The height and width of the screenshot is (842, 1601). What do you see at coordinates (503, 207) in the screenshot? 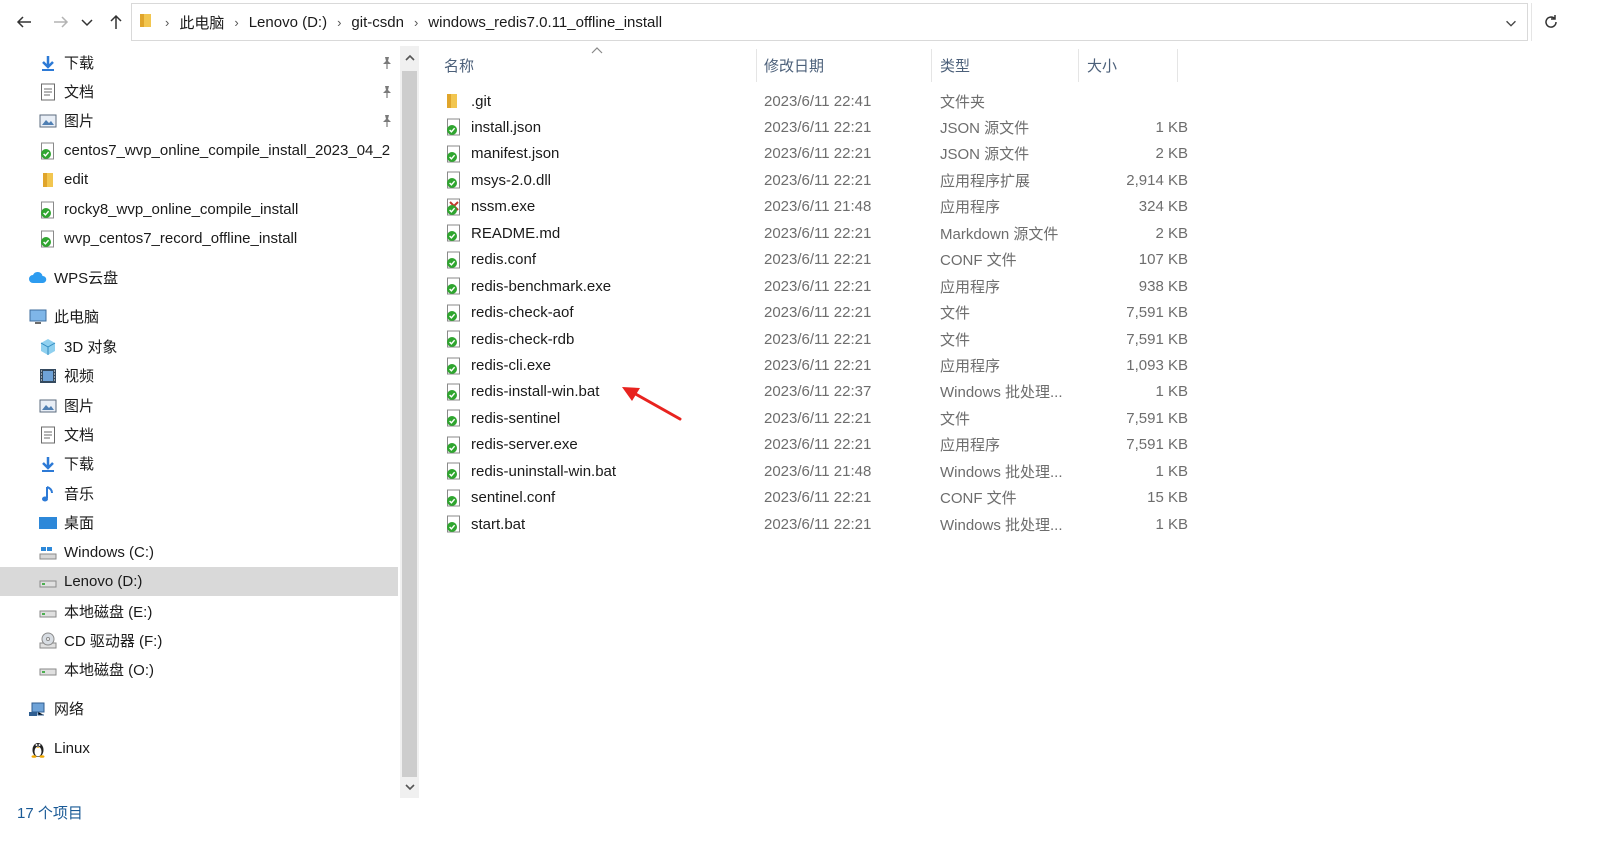
I see `file-name: nssm.exe` at bounding box center [503, 207].